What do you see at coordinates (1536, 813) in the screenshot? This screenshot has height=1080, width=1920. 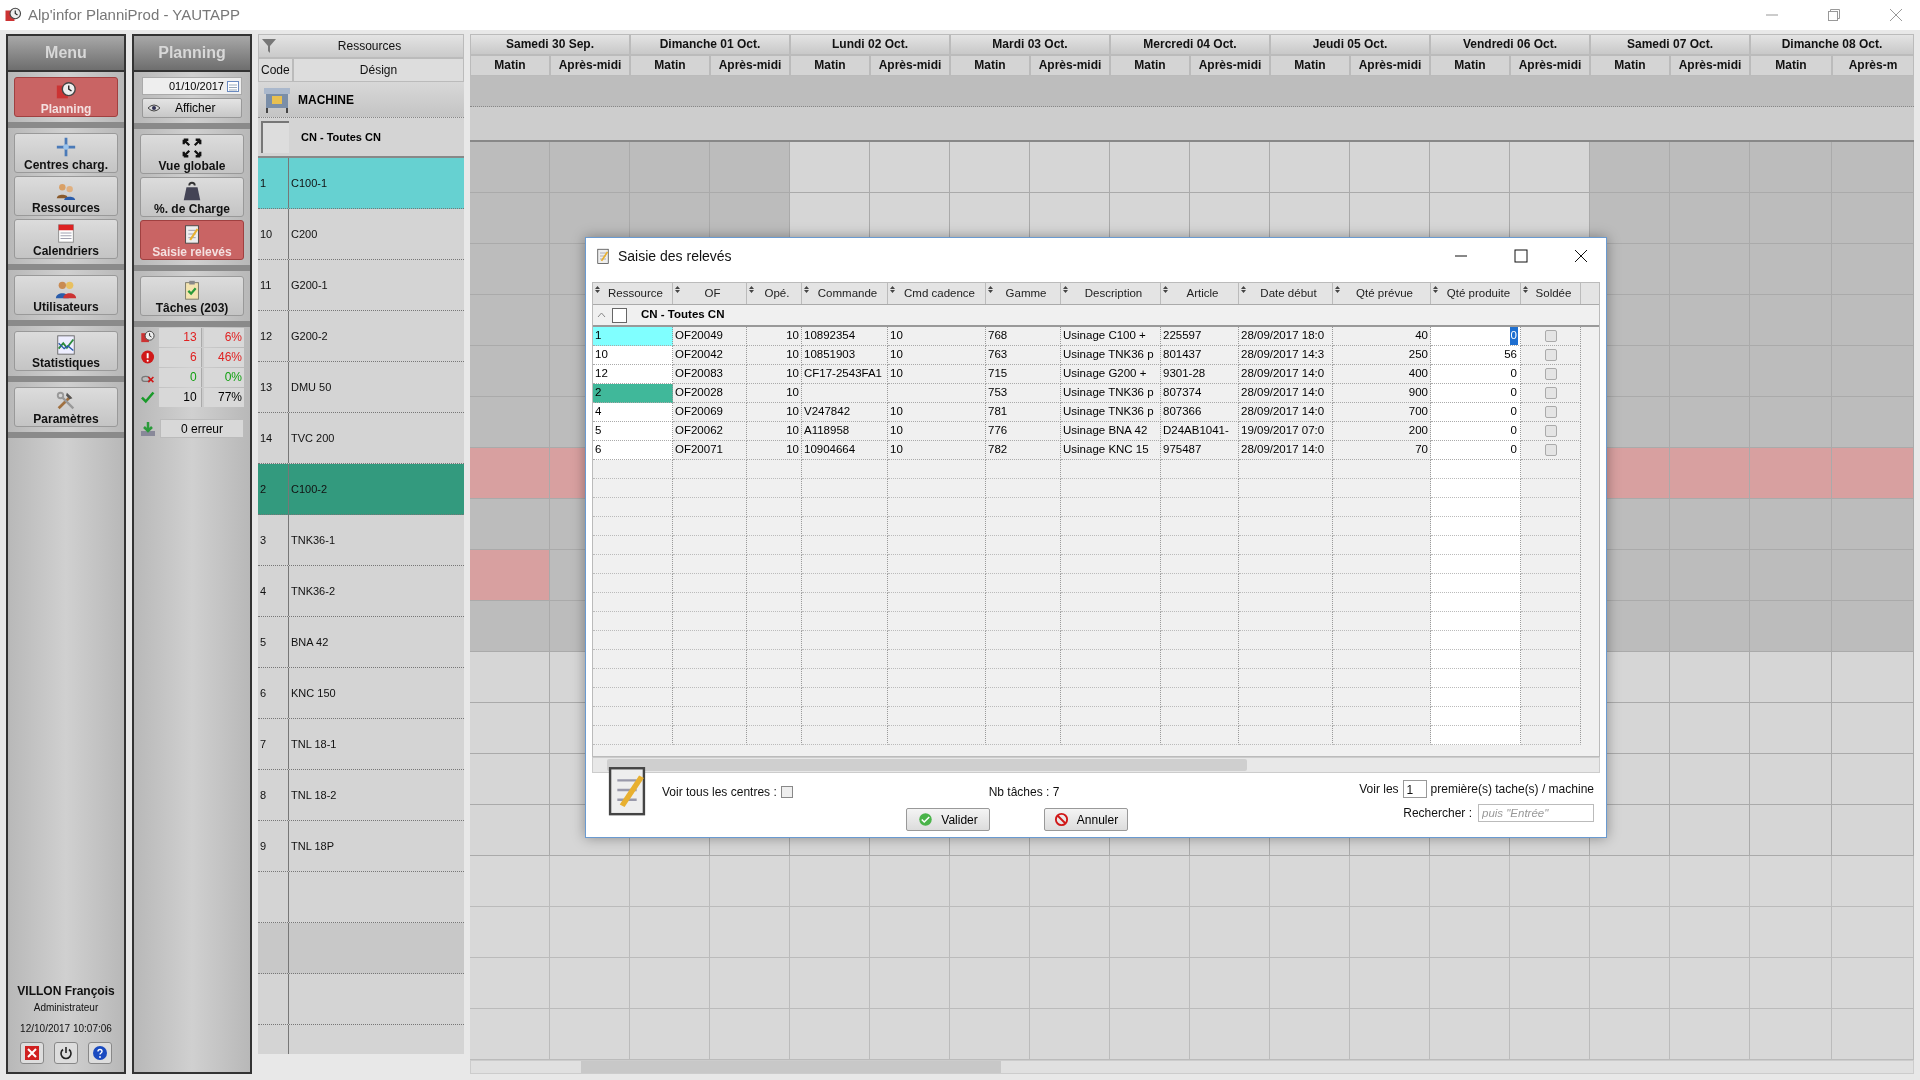 I see `search-field: puis "Entrée"` at bounding box center [1536, 813].